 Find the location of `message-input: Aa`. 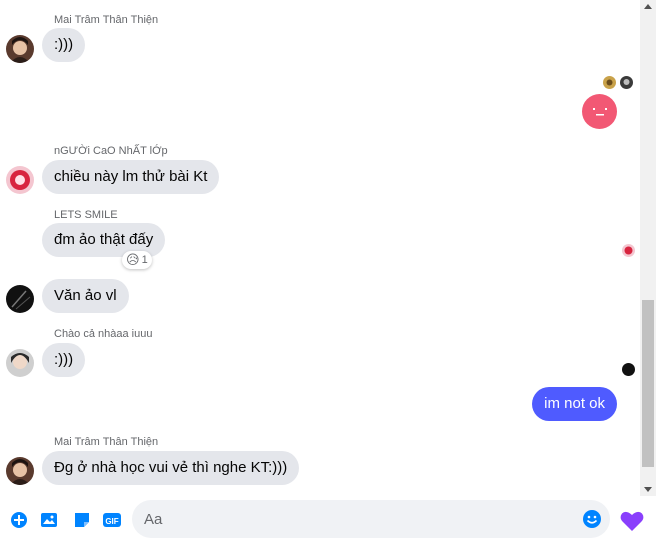

message-input: Aa is located at coordinates (371, 519).